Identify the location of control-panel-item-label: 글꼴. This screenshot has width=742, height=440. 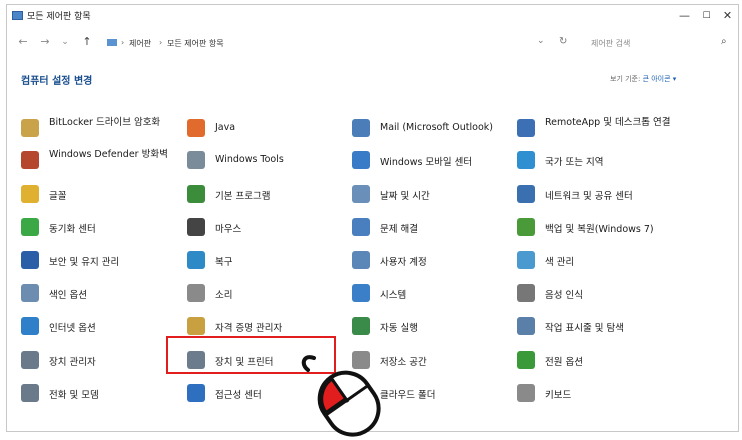
(58, 196).